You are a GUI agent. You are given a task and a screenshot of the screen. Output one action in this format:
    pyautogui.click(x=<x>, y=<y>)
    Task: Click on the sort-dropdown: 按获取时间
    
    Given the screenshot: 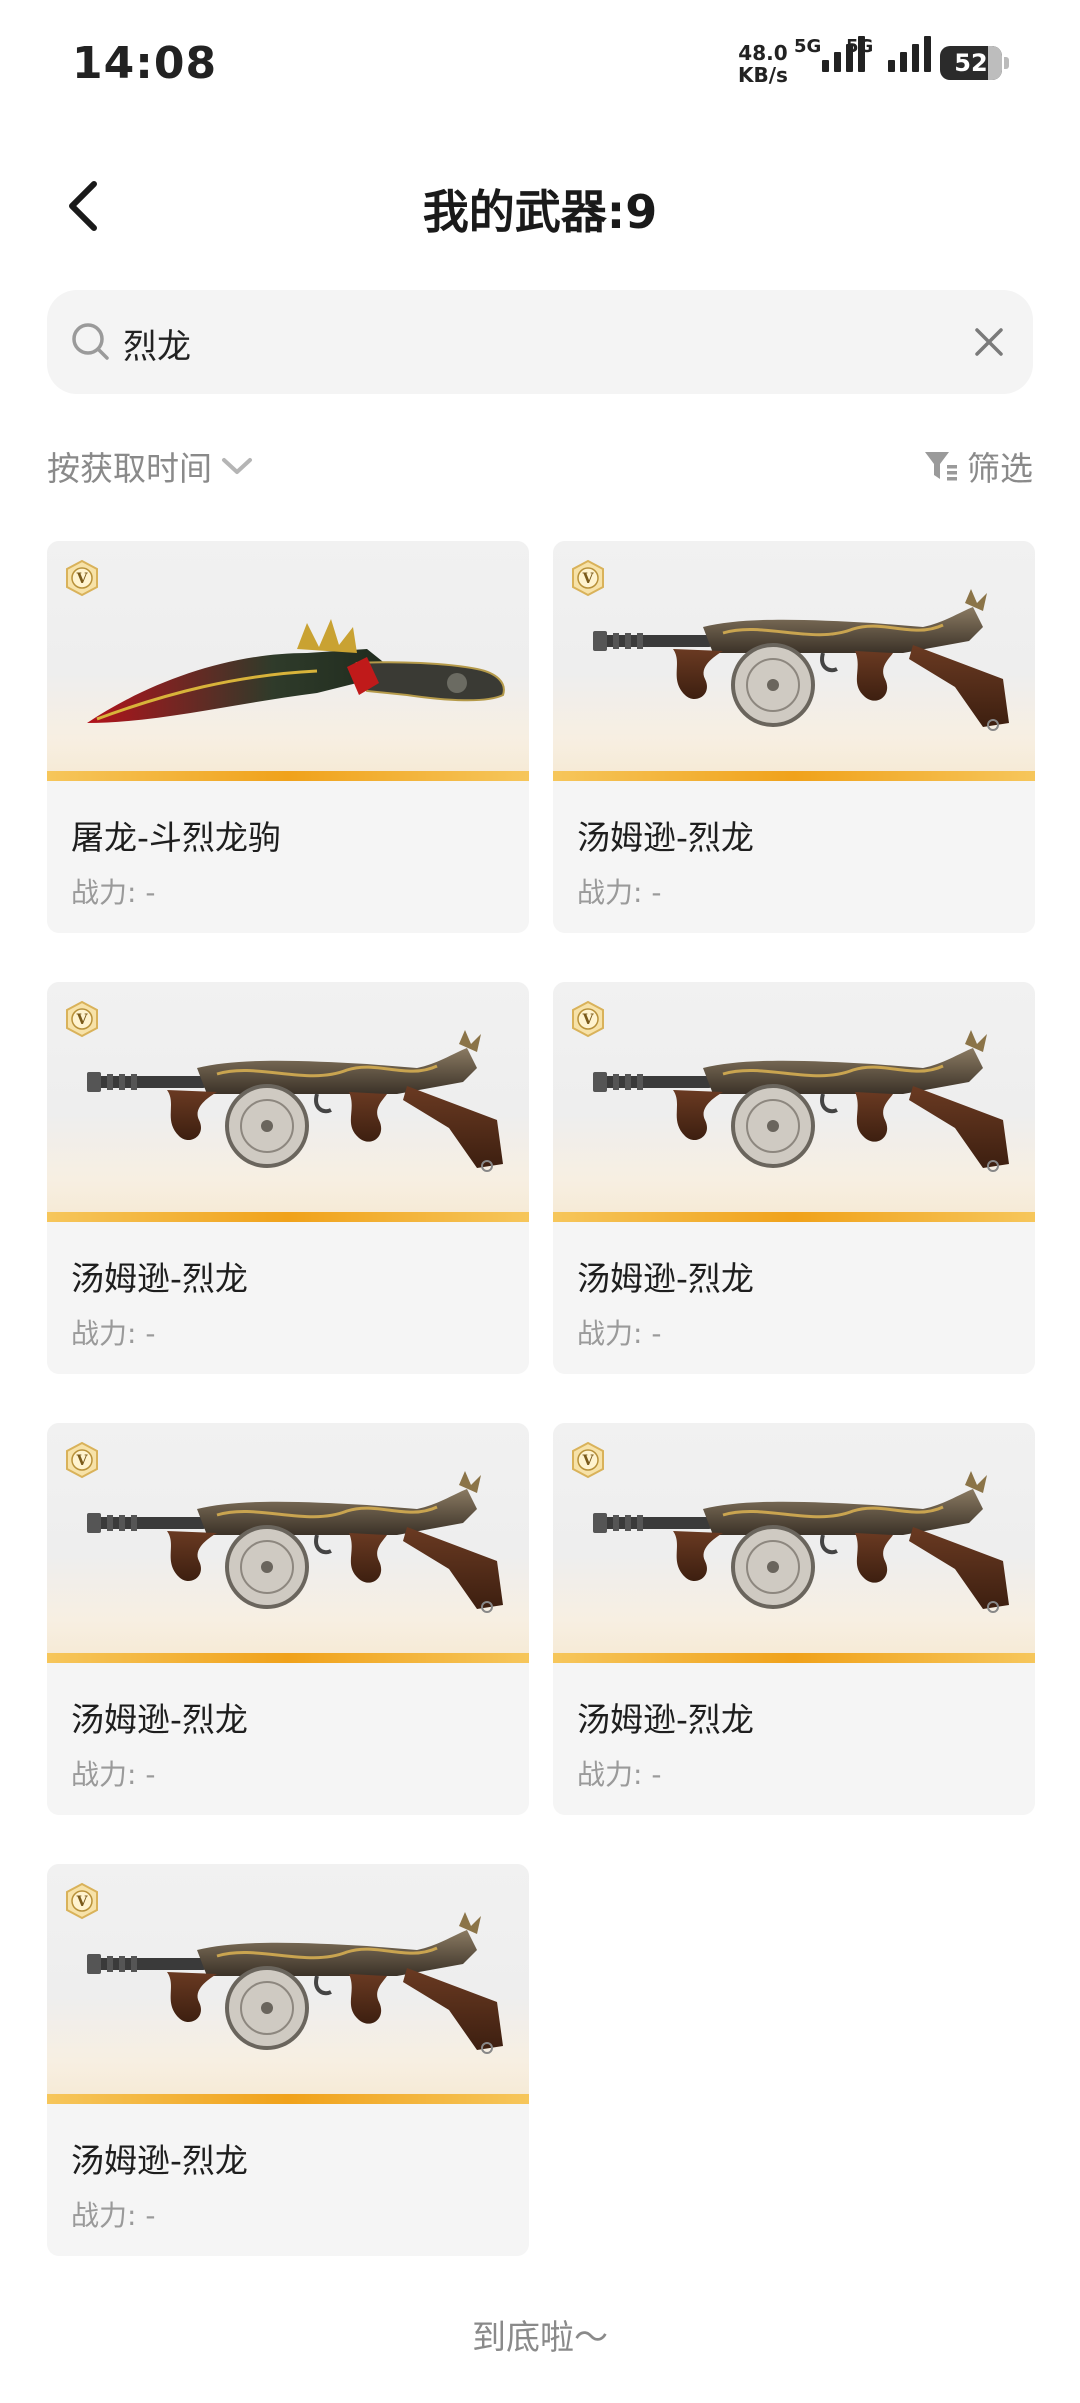 What is the action you would take?
    pyautogui.click(x=150, y=466)
    